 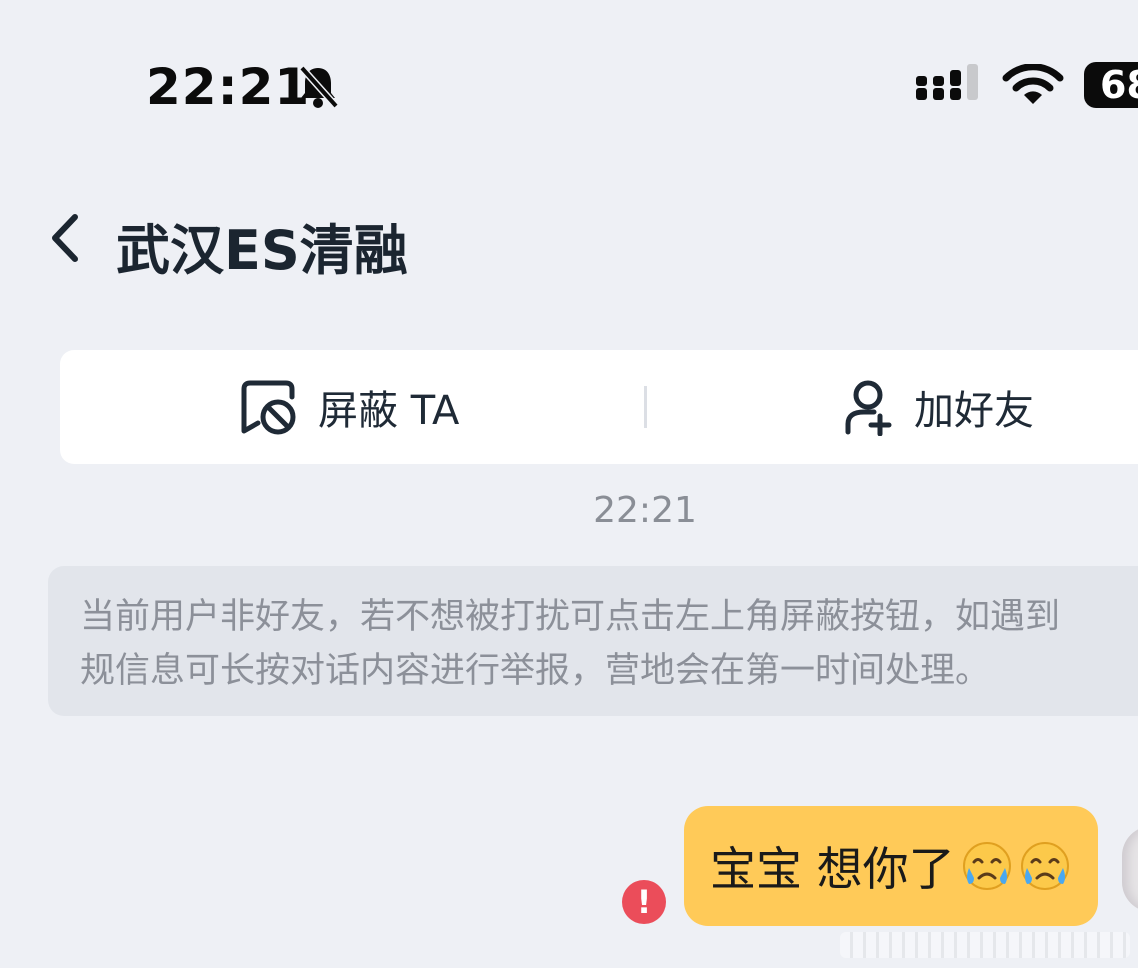 I want to click on wifi-icon, so click(x=1033, y=84).